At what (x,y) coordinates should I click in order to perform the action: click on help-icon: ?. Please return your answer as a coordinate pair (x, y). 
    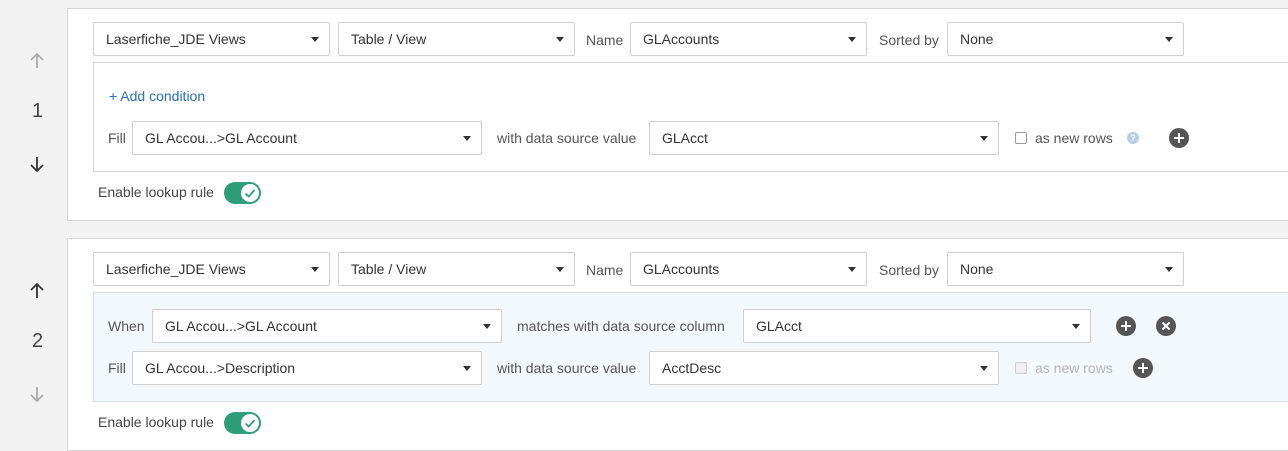
    Looking at the image, I should click on (1133, 138).